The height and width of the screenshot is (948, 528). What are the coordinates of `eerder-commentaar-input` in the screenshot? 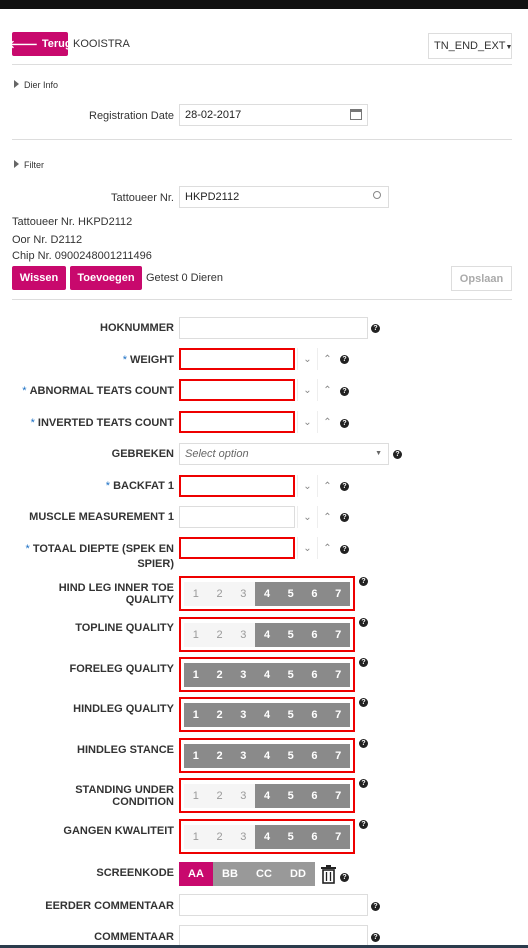 It's located at (273, 905).